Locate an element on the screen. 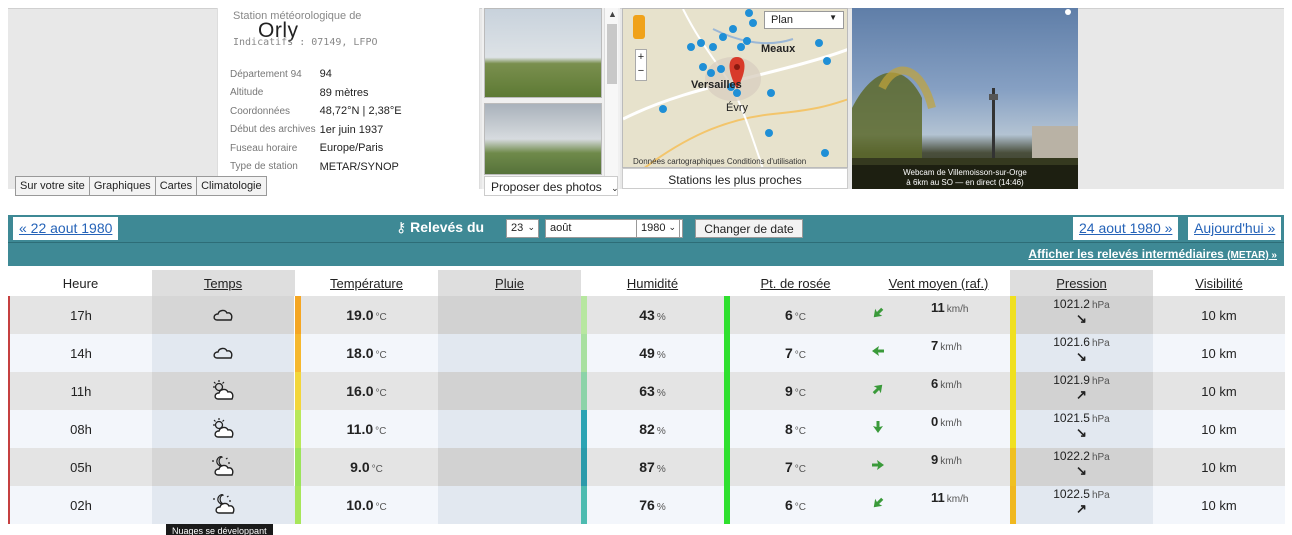 The width and height of the screenshot is (1292, 535). cell-heure: 14h is located at coordinates (80, 353).